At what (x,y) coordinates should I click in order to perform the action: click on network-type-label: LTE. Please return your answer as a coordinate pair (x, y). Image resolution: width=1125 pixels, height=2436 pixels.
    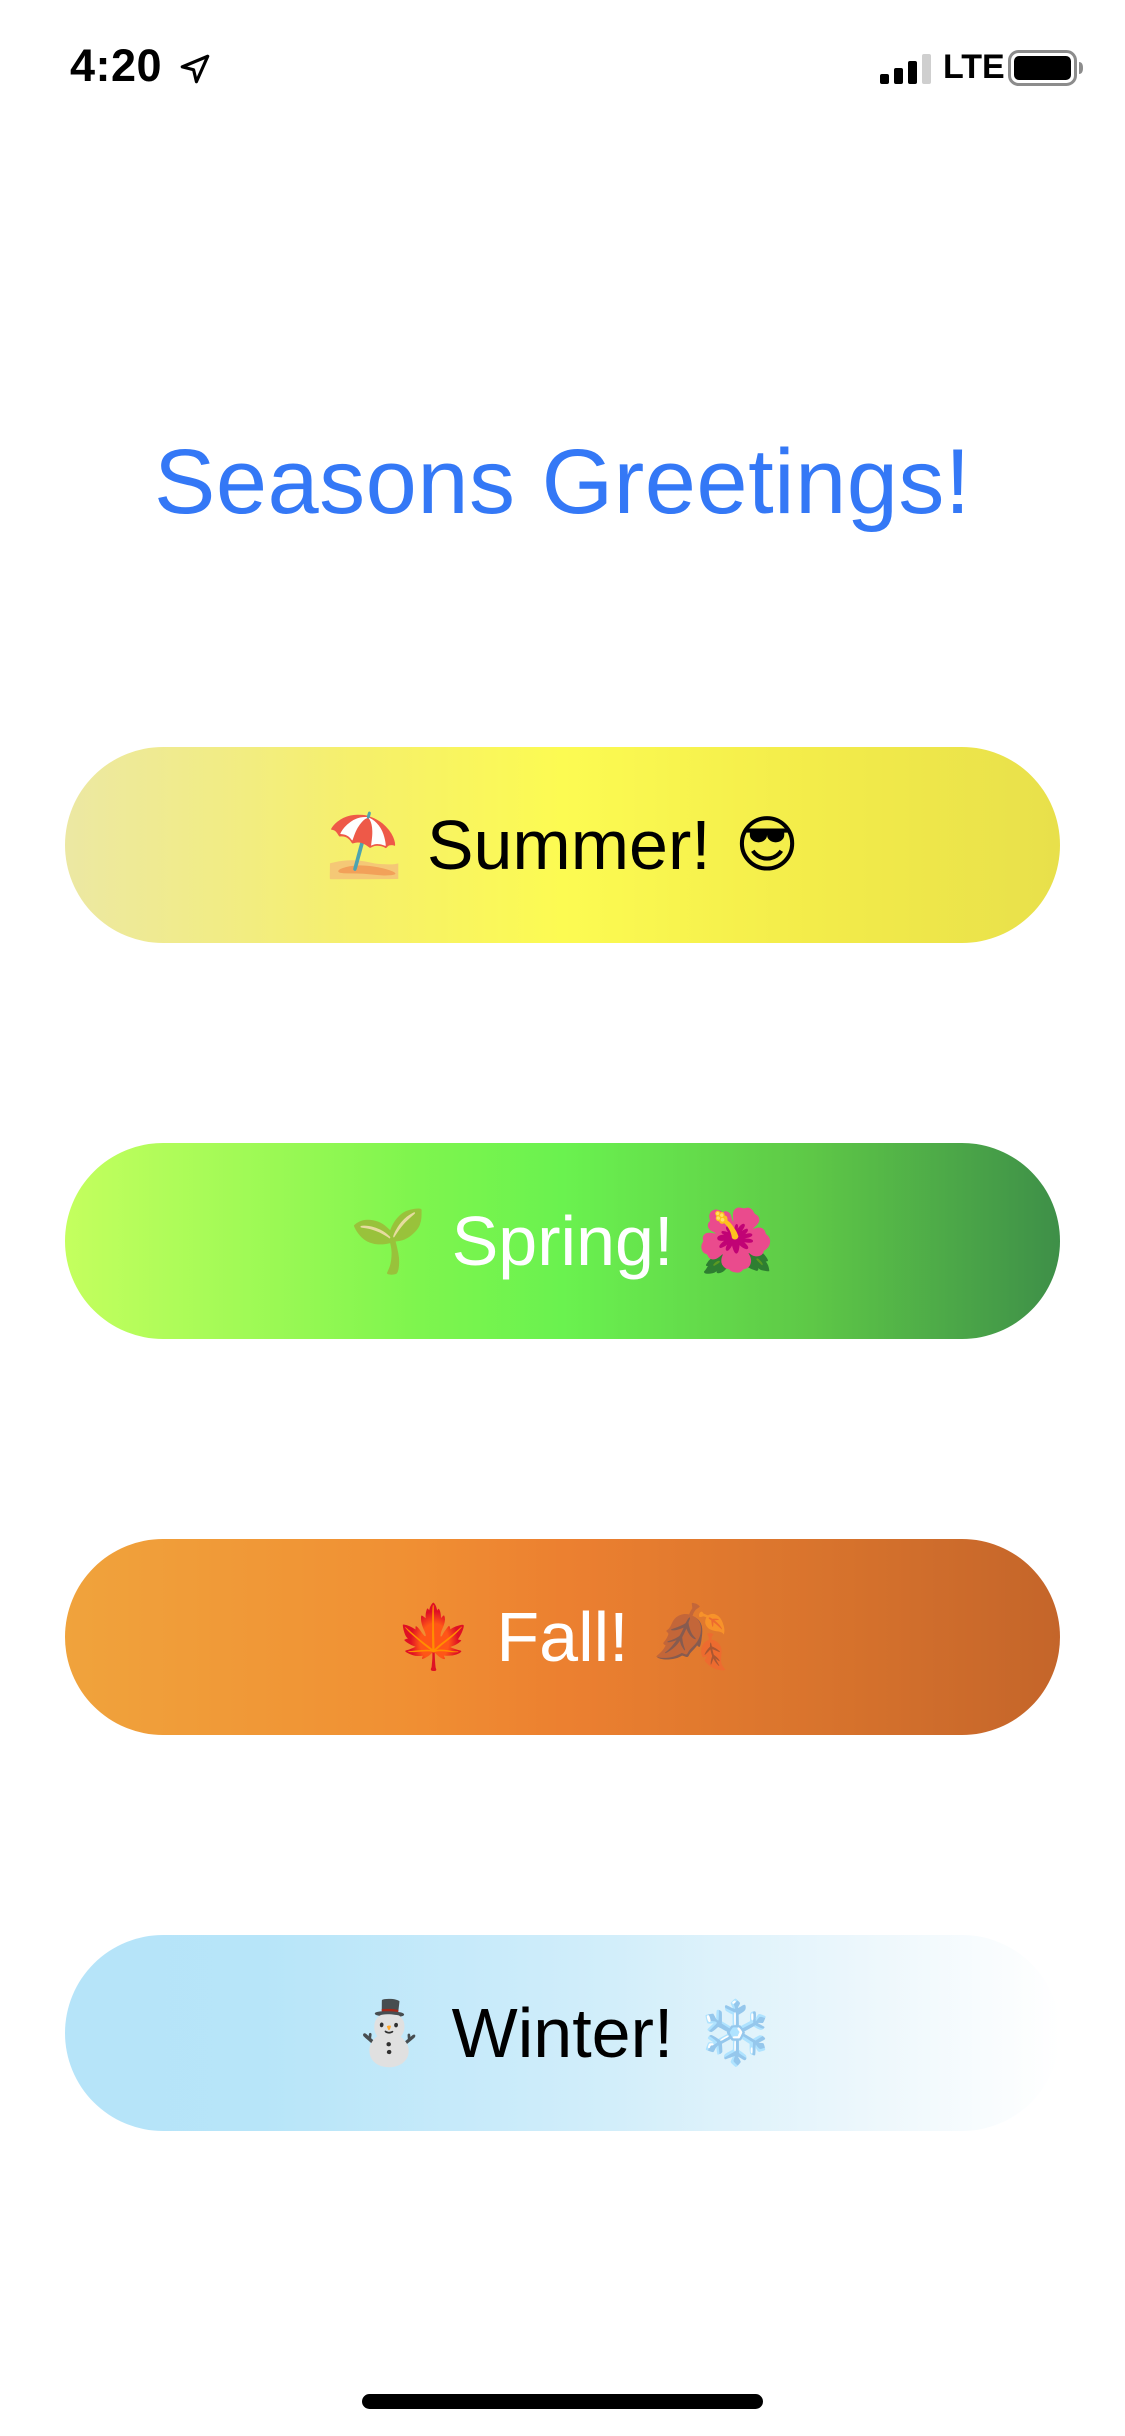
    Looking at the image, I should click on (974, 67).